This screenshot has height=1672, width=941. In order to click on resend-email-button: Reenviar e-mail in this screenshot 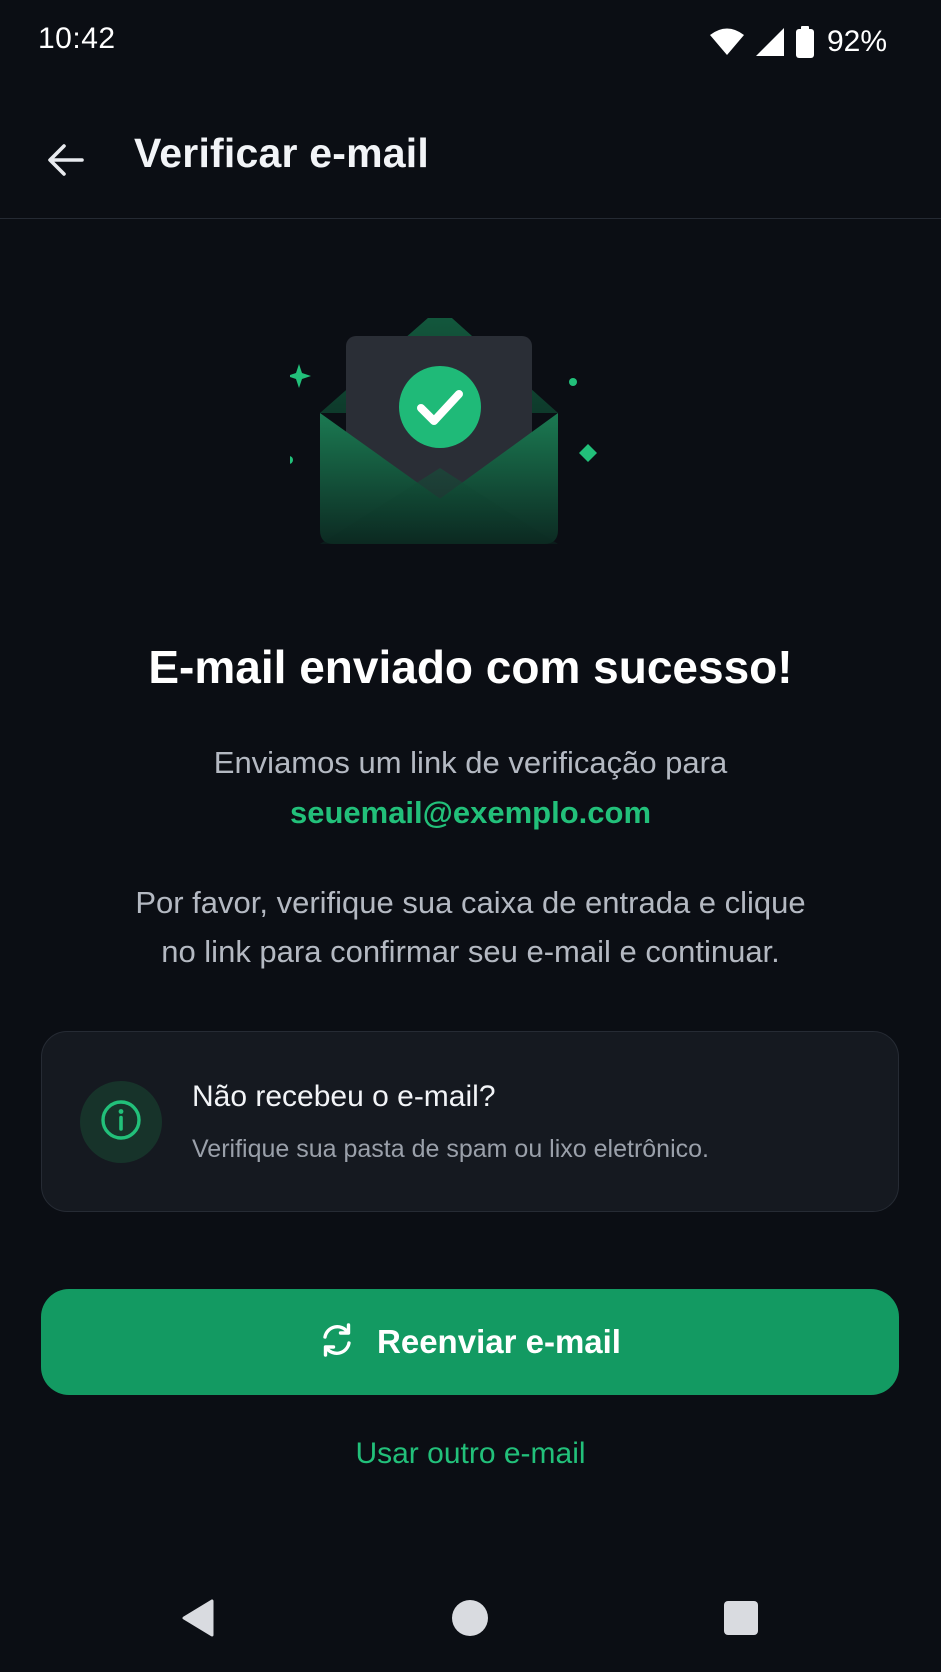, I will do `click(470, 1342)`.